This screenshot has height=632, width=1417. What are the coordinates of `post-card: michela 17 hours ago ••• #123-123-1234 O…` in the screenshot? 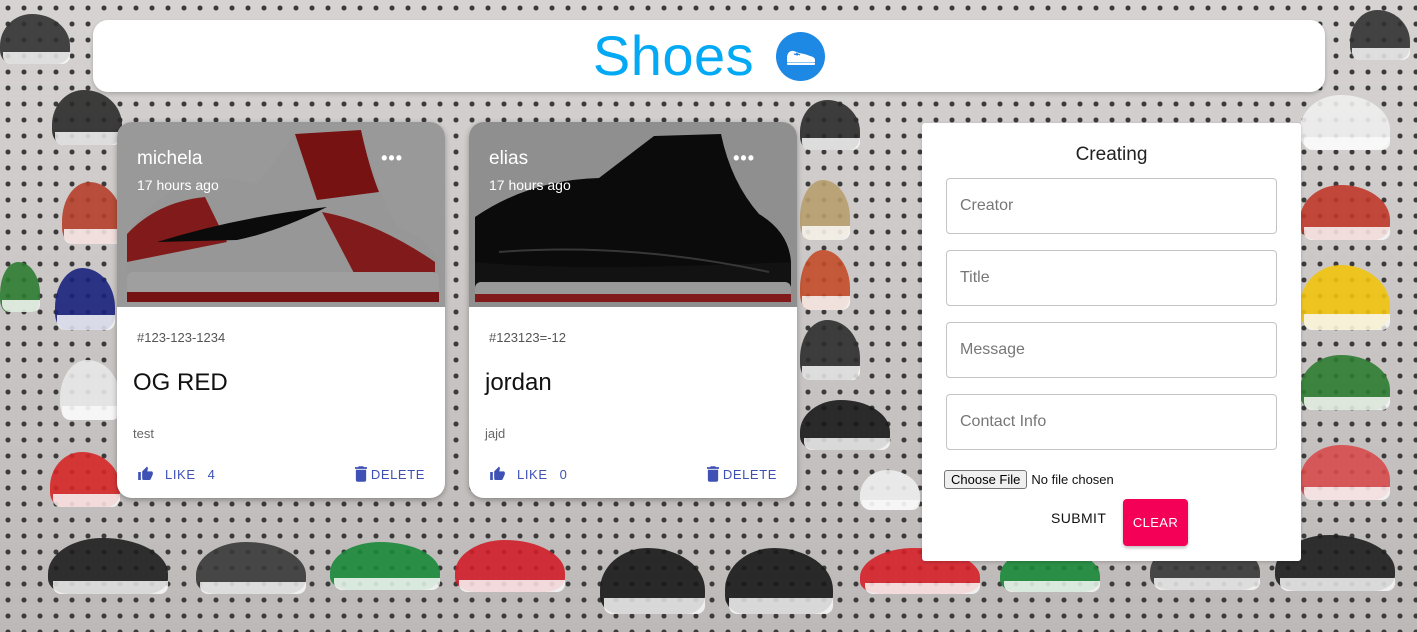 It's located at (281, 310).